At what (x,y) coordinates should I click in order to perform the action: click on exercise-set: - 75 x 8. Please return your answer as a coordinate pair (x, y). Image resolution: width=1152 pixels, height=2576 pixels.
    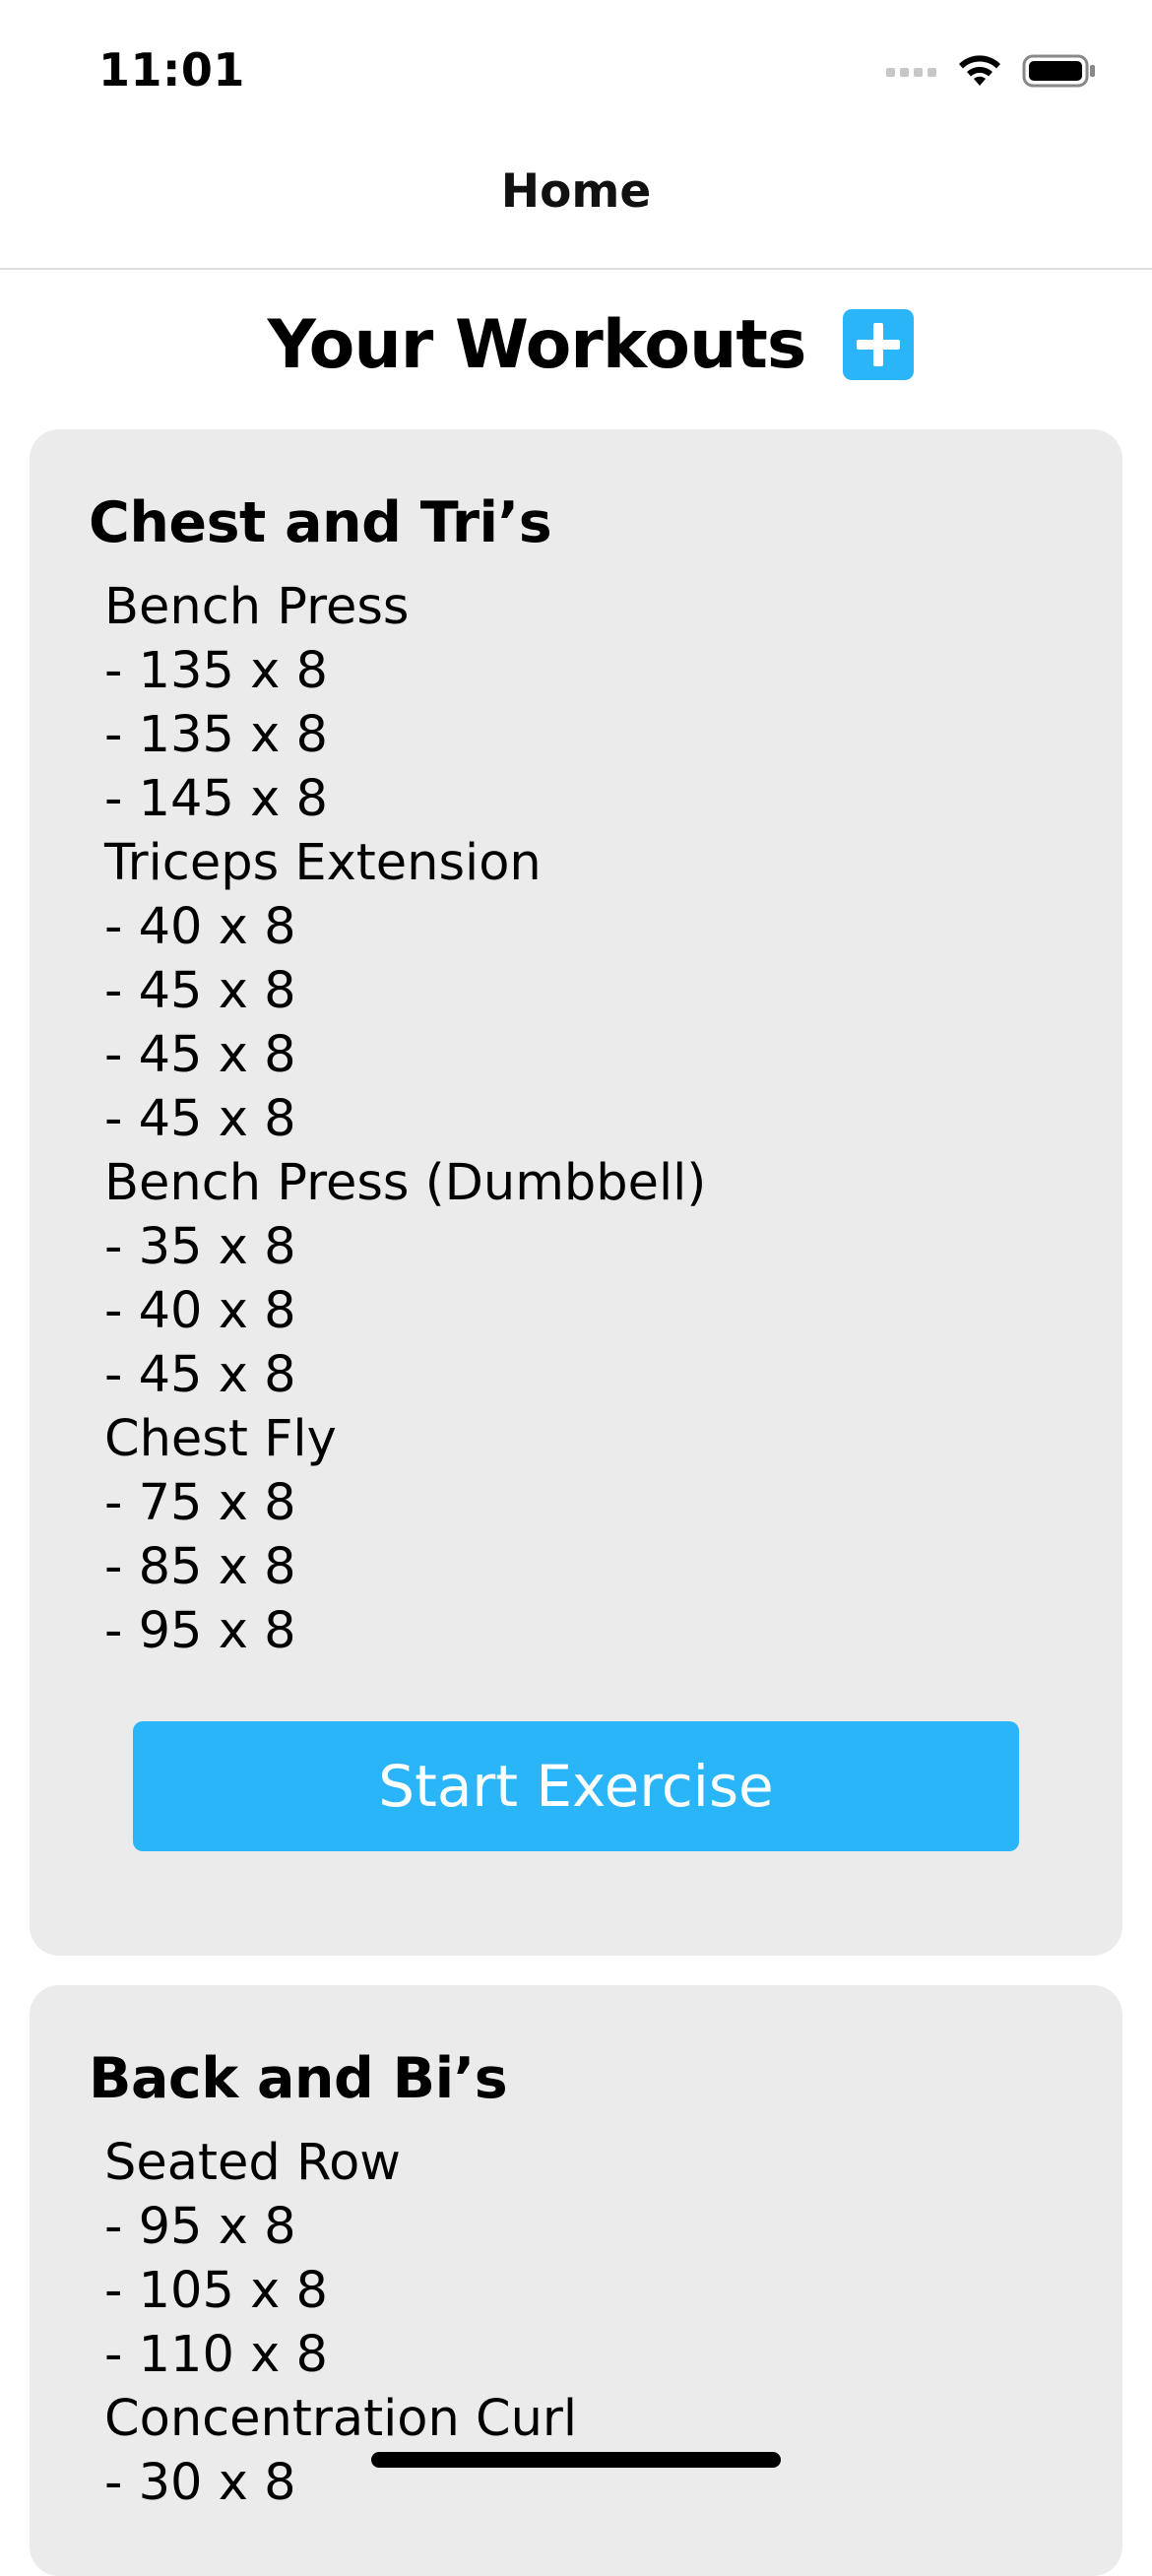
    Looking at the image, I should click on (200, 1503).